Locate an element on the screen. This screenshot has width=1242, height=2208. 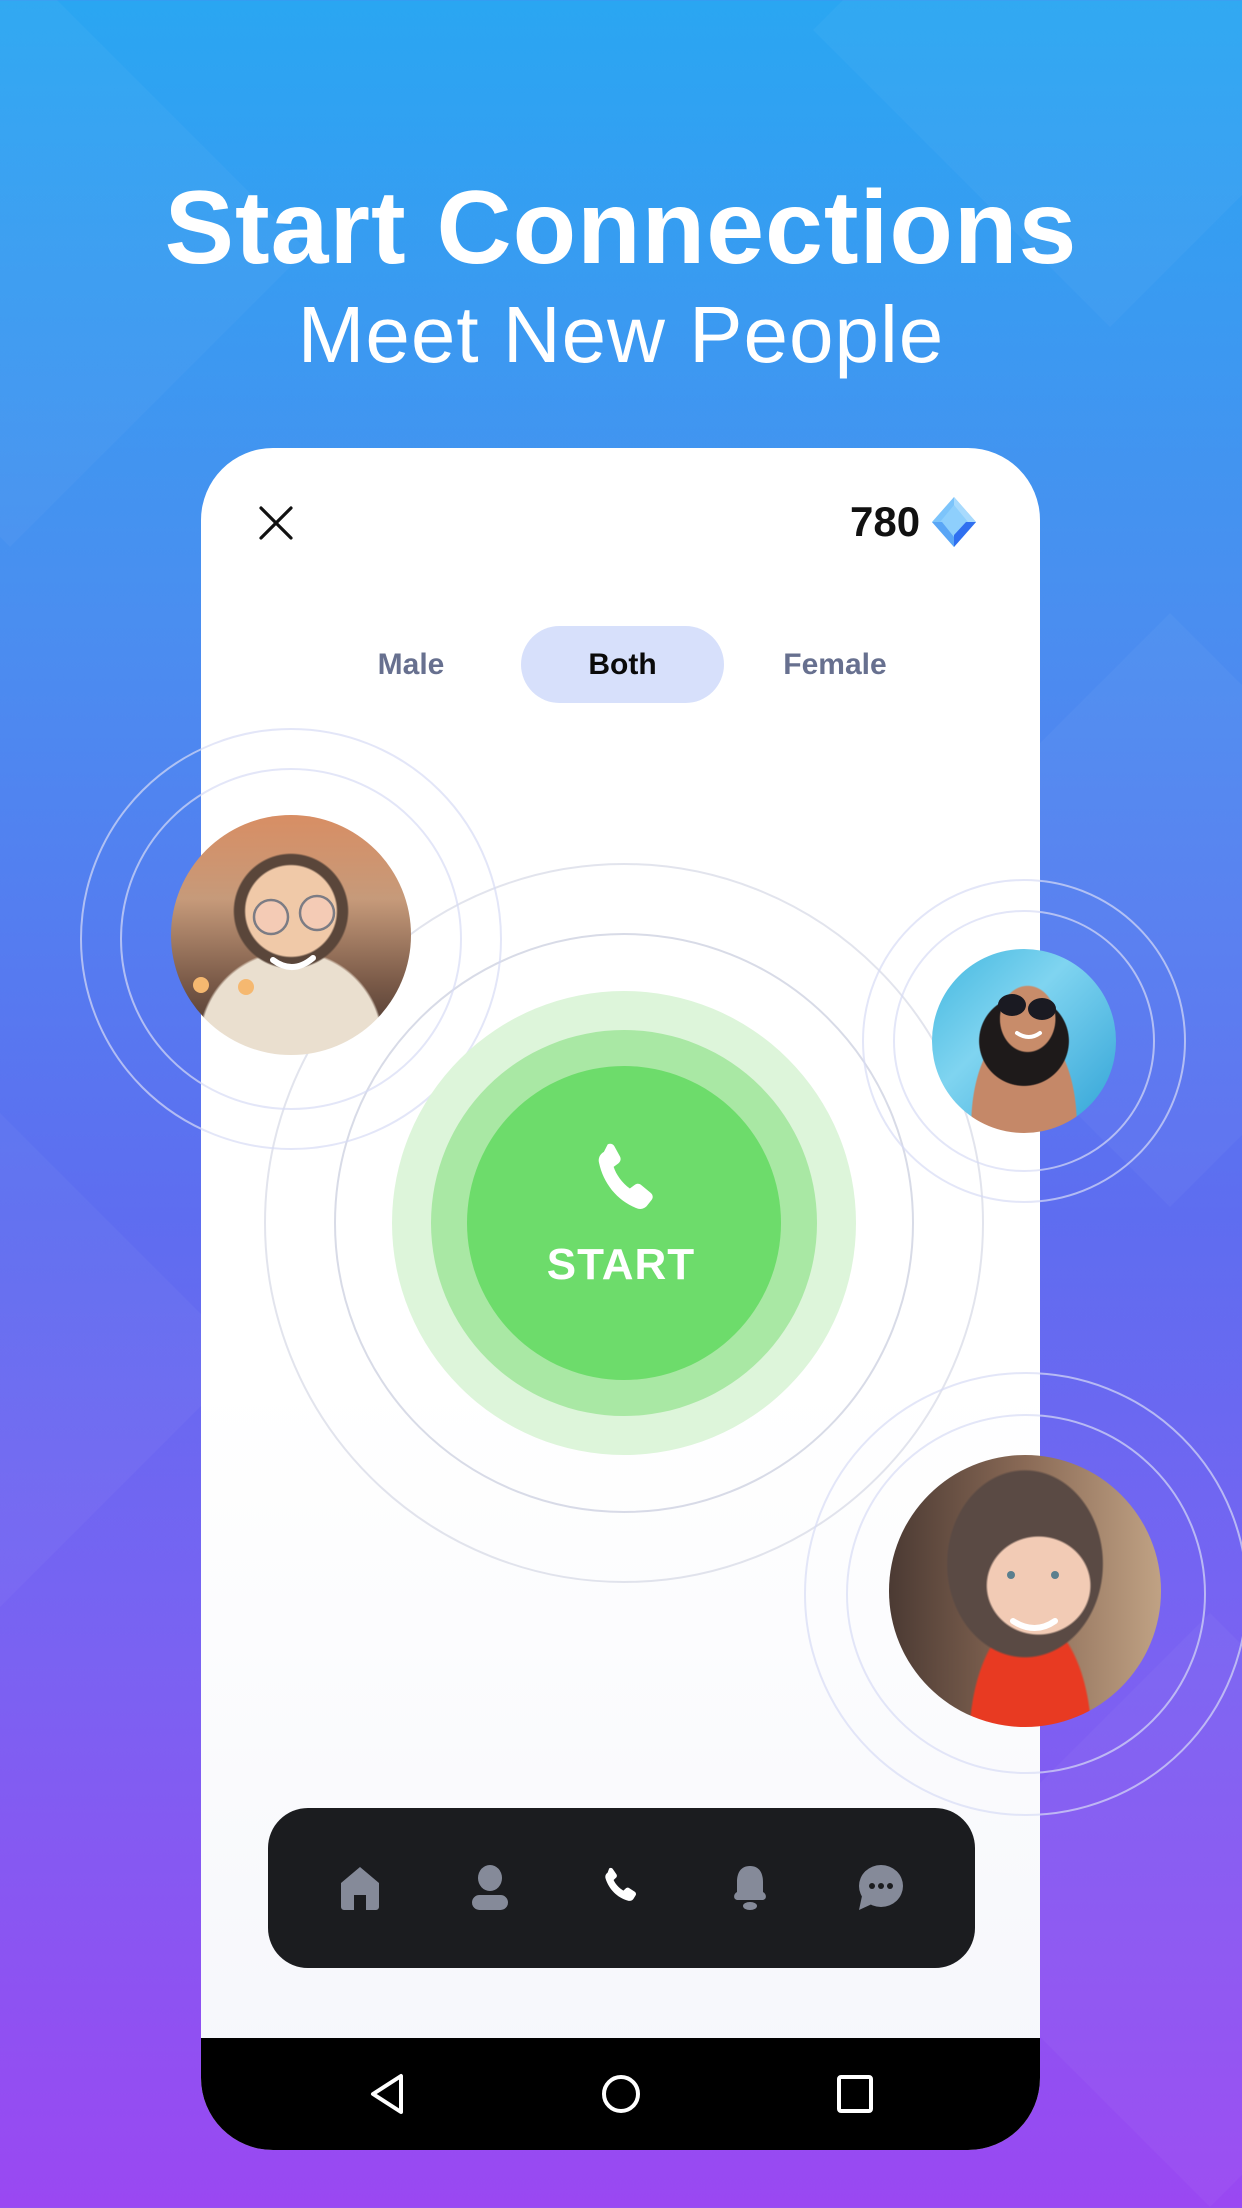
start-button is located at coordinates (624, 1223).